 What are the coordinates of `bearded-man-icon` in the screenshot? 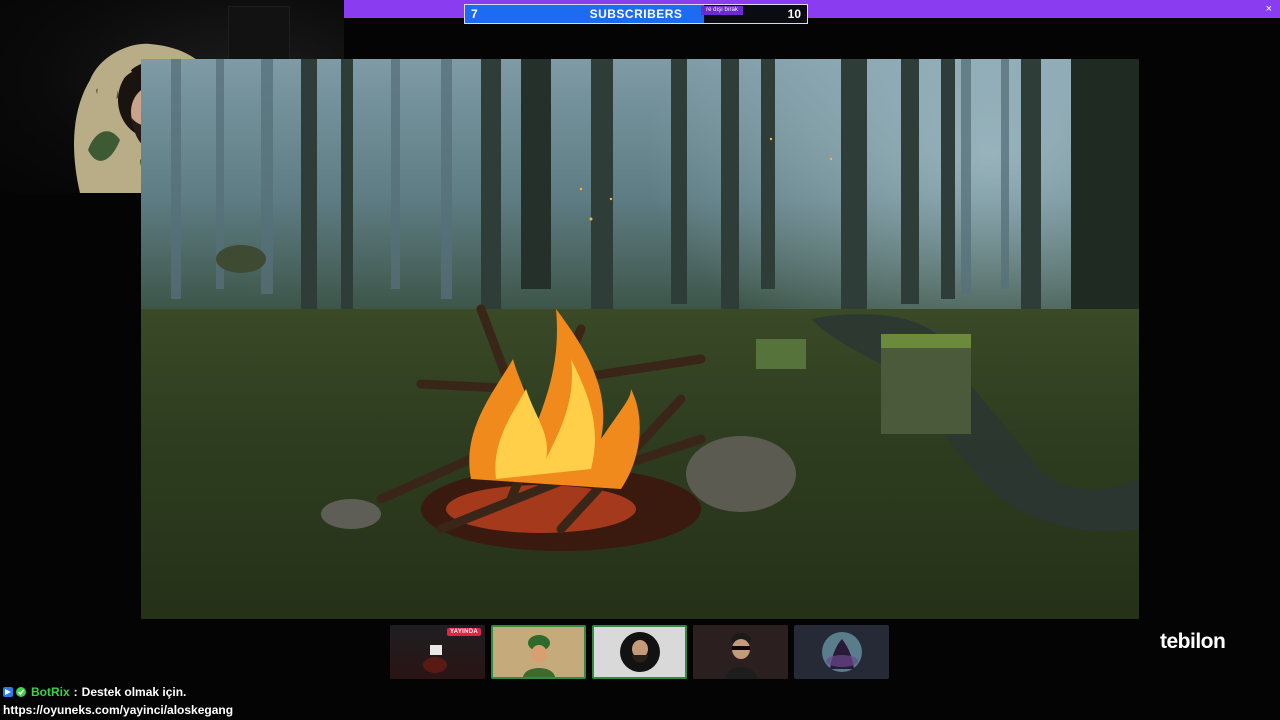 It's located at (640, 652).